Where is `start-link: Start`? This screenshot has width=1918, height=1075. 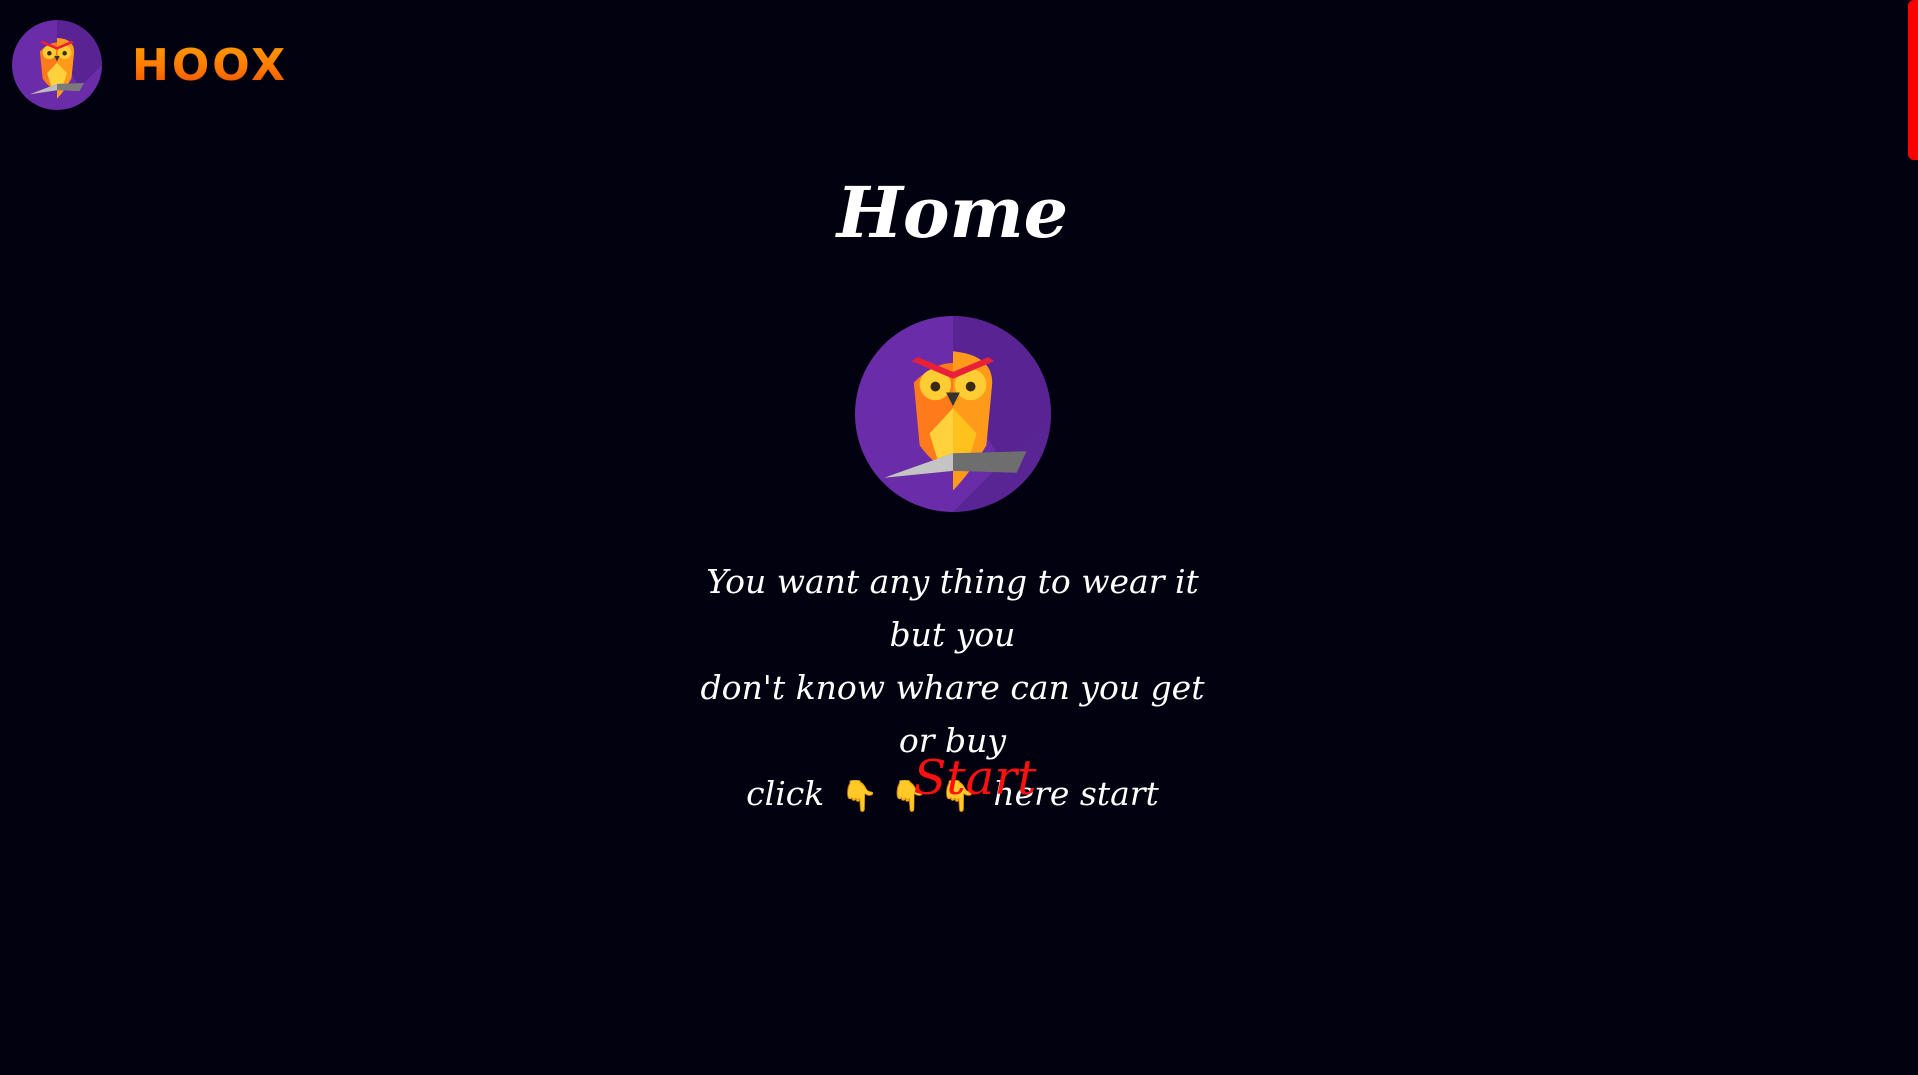
start-link: Start is located at coordinates (959, 778).